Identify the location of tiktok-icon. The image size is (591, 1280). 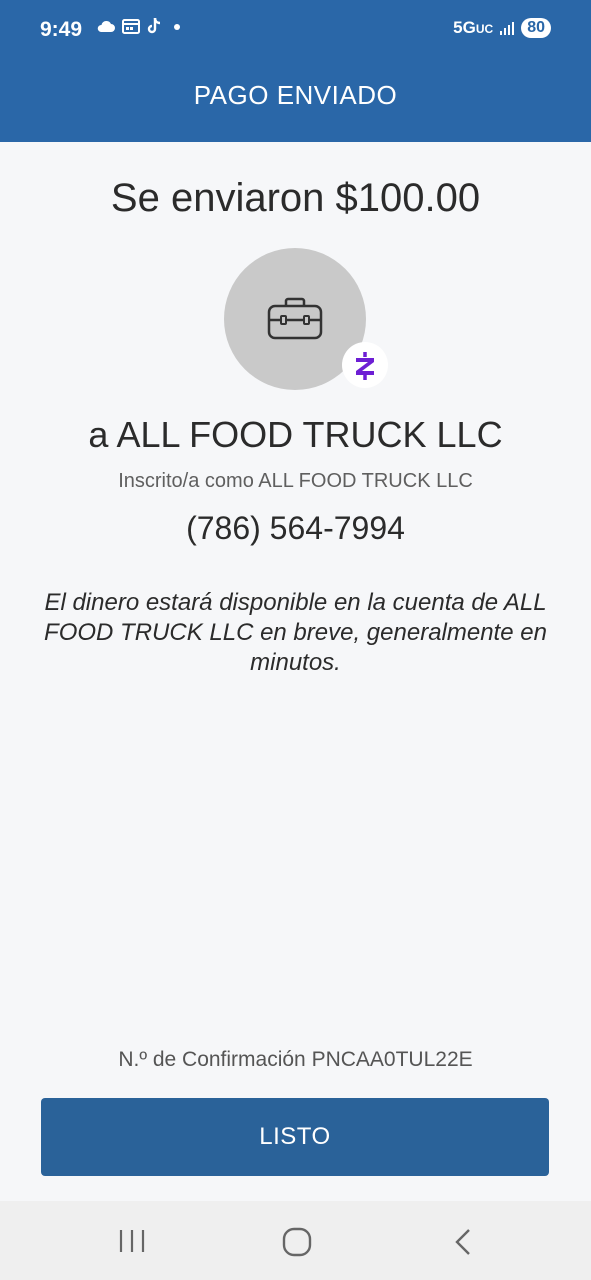
(154, 25).